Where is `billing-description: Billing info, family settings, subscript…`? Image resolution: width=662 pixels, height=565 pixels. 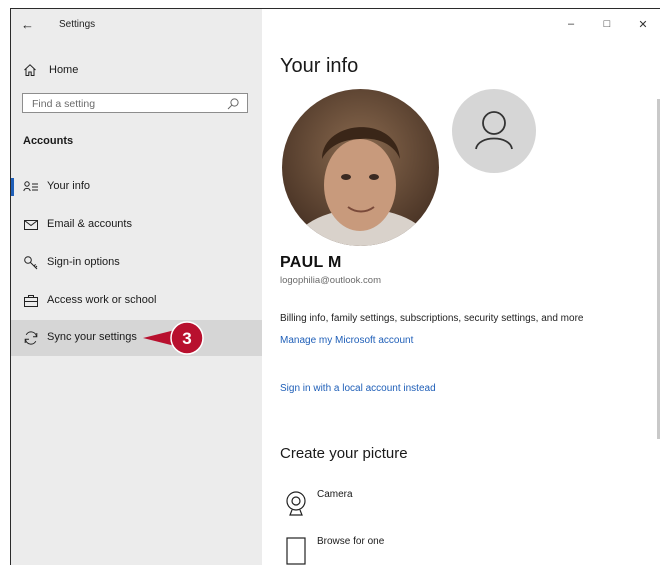 billing-description: Billing info, family settings, subscript… is located at coordinates (432, 318).